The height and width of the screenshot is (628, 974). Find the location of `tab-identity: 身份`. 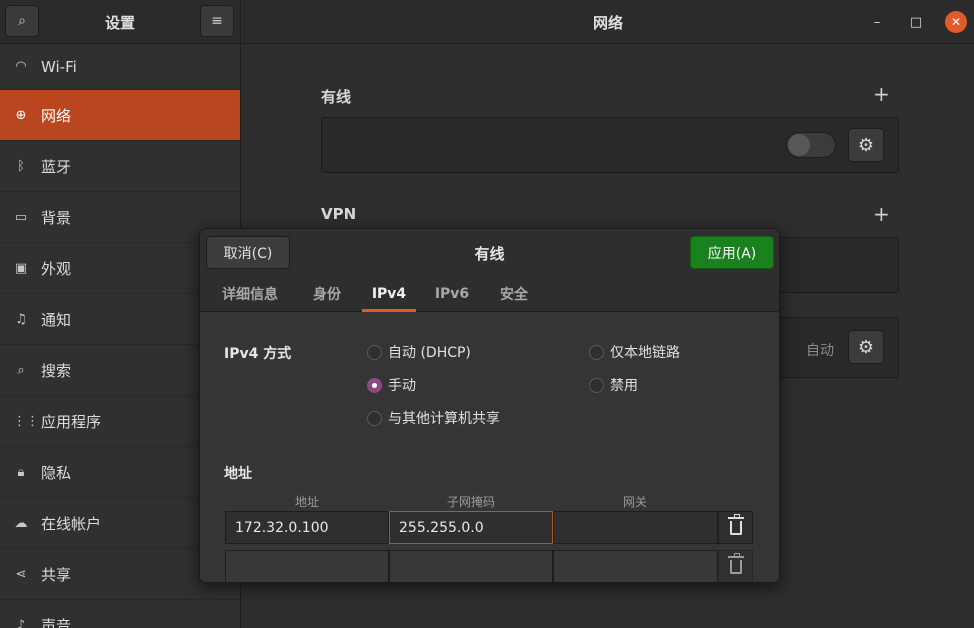

tab-identity: 身份 is located at coordinates (327, 293).